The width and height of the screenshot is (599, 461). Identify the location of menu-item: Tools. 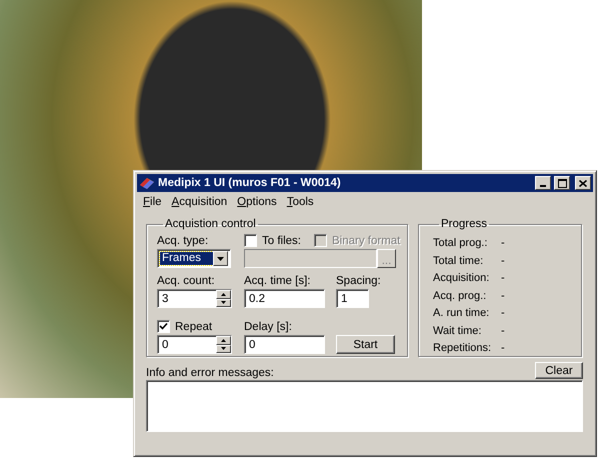
(301, 202).